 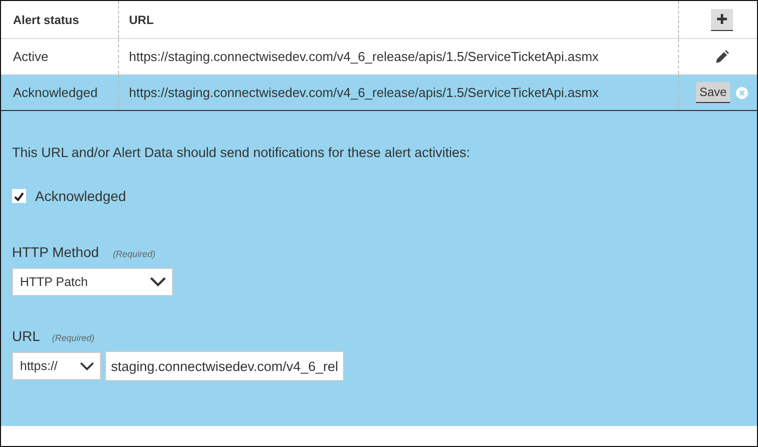 I want to click on table-cell: Acknowledged, so click(x=60, y=92).